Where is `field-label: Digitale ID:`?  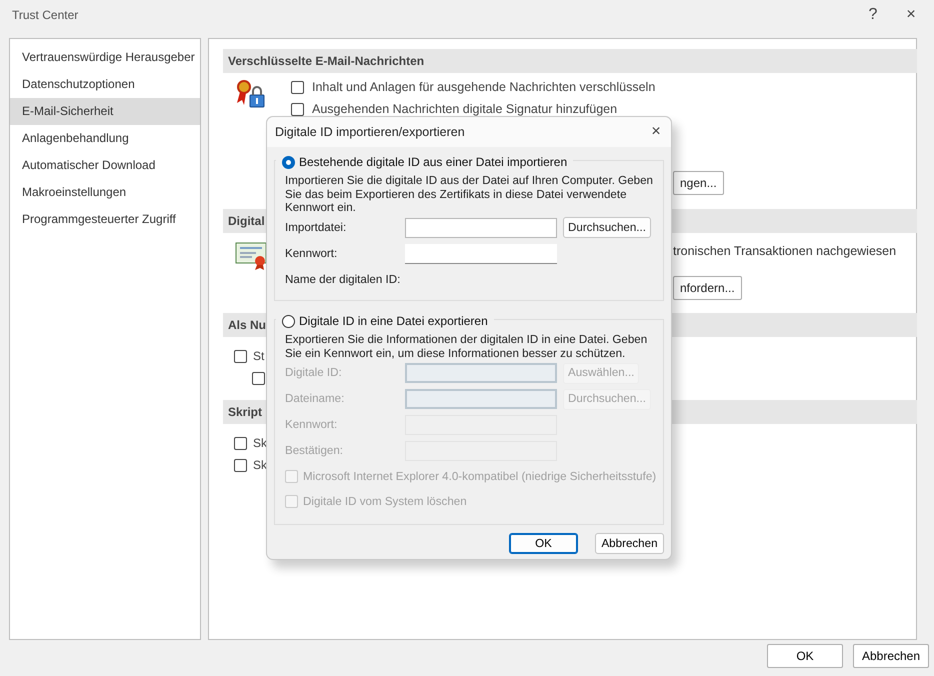 field-label: Digitale ID: is located at coordinates (314, 373).